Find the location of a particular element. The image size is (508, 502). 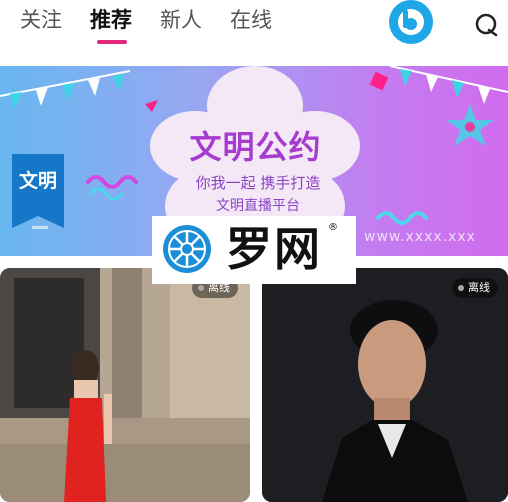

tab-new: 新人 is located at coordinates (181, 20).